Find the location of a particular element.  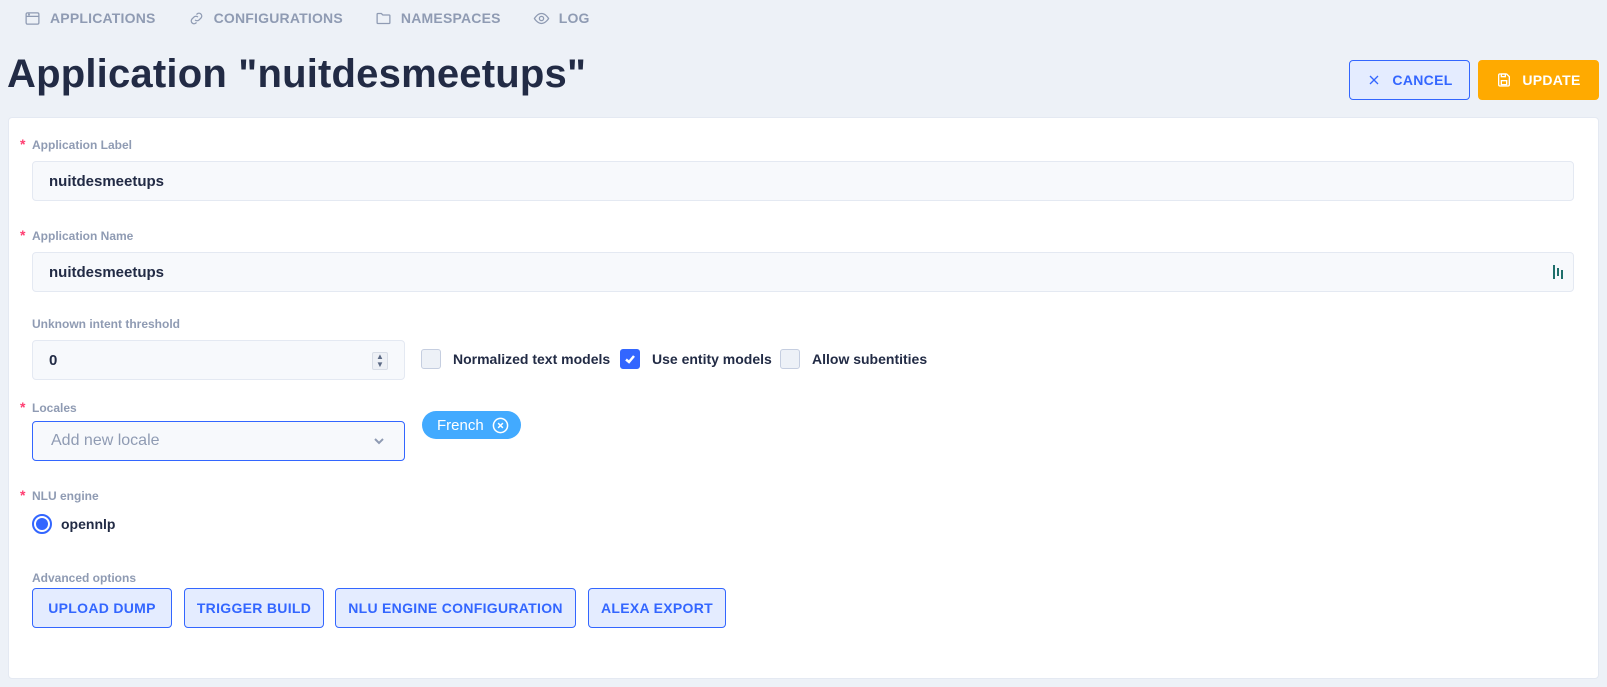

trigger-build-button-label: TRIGGER BUILD is located at coordinates (254, 608).